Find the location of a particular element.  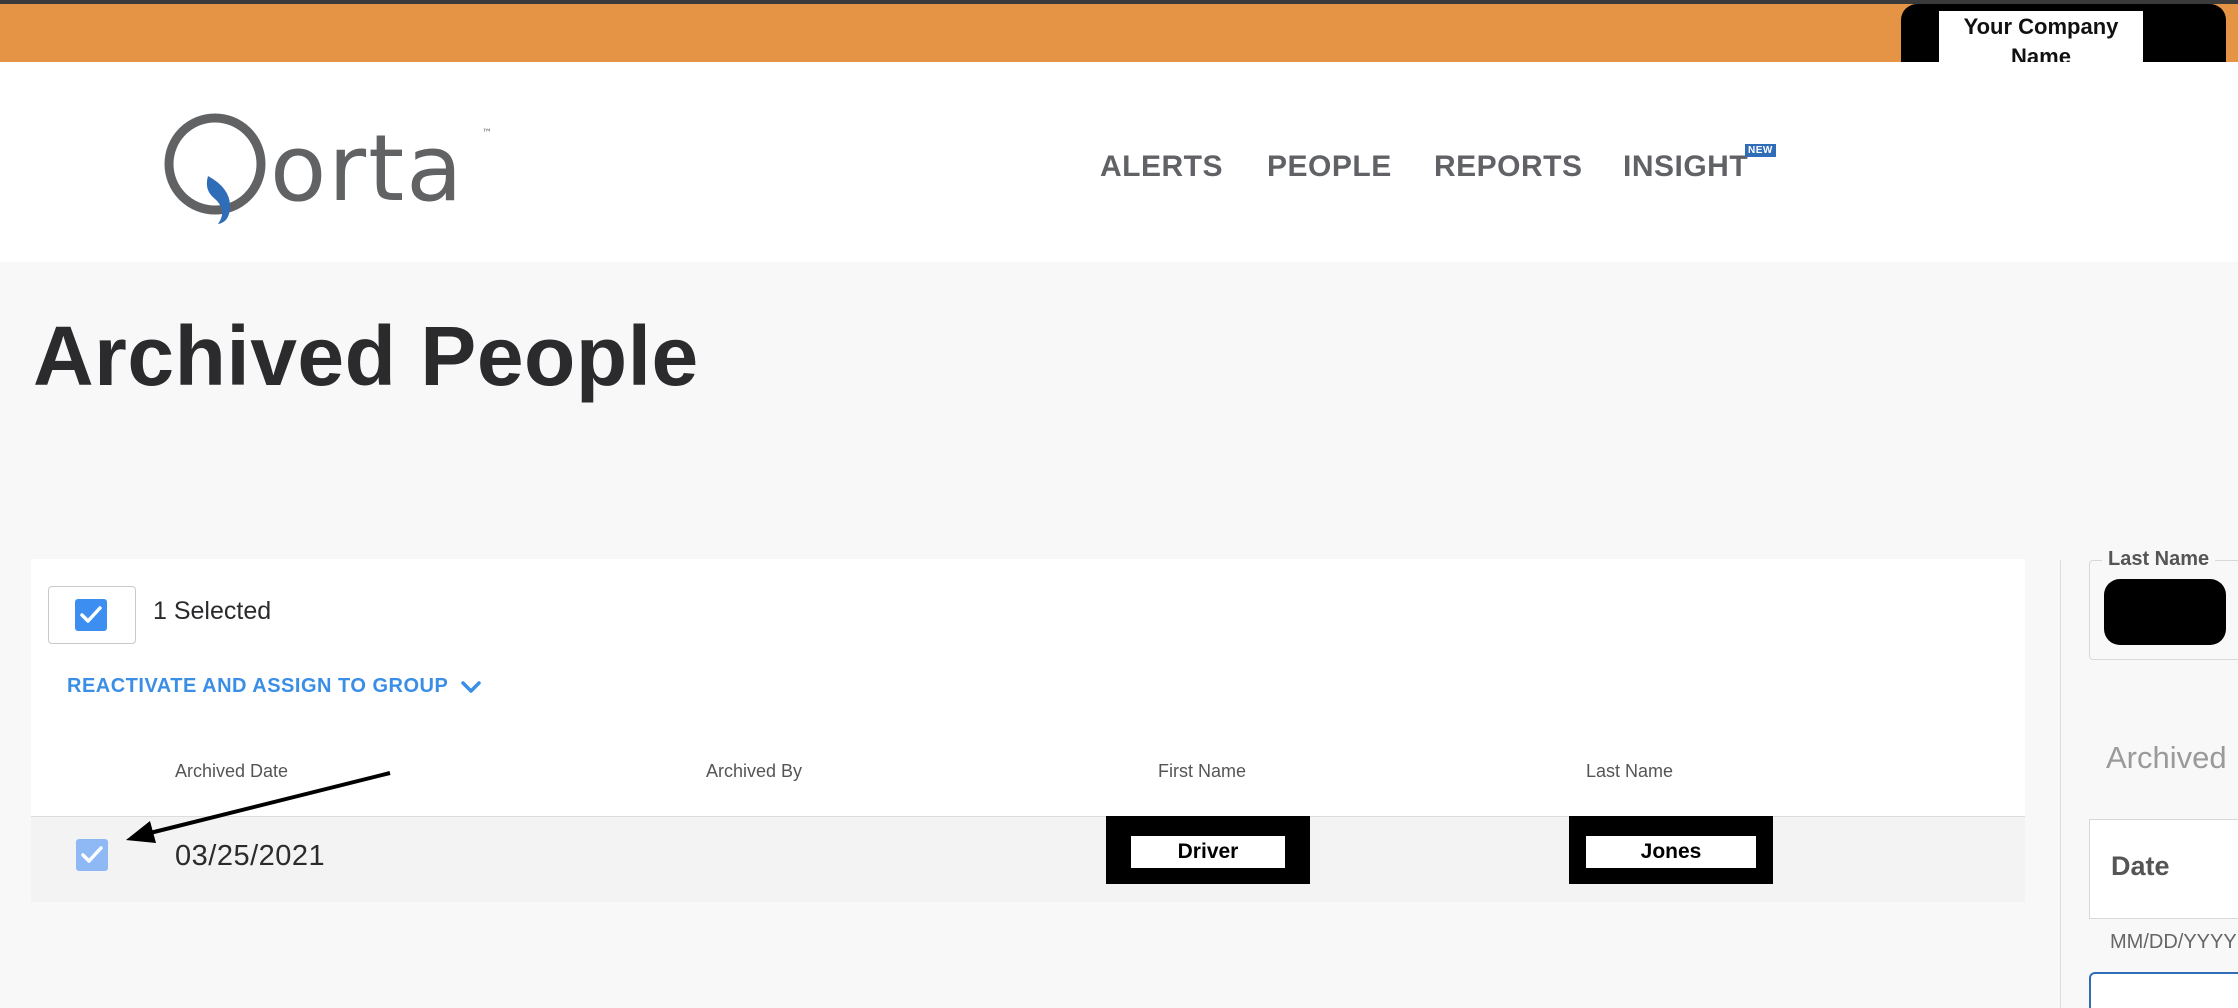

chevron-down-icon is located at coordinates (471, 686).